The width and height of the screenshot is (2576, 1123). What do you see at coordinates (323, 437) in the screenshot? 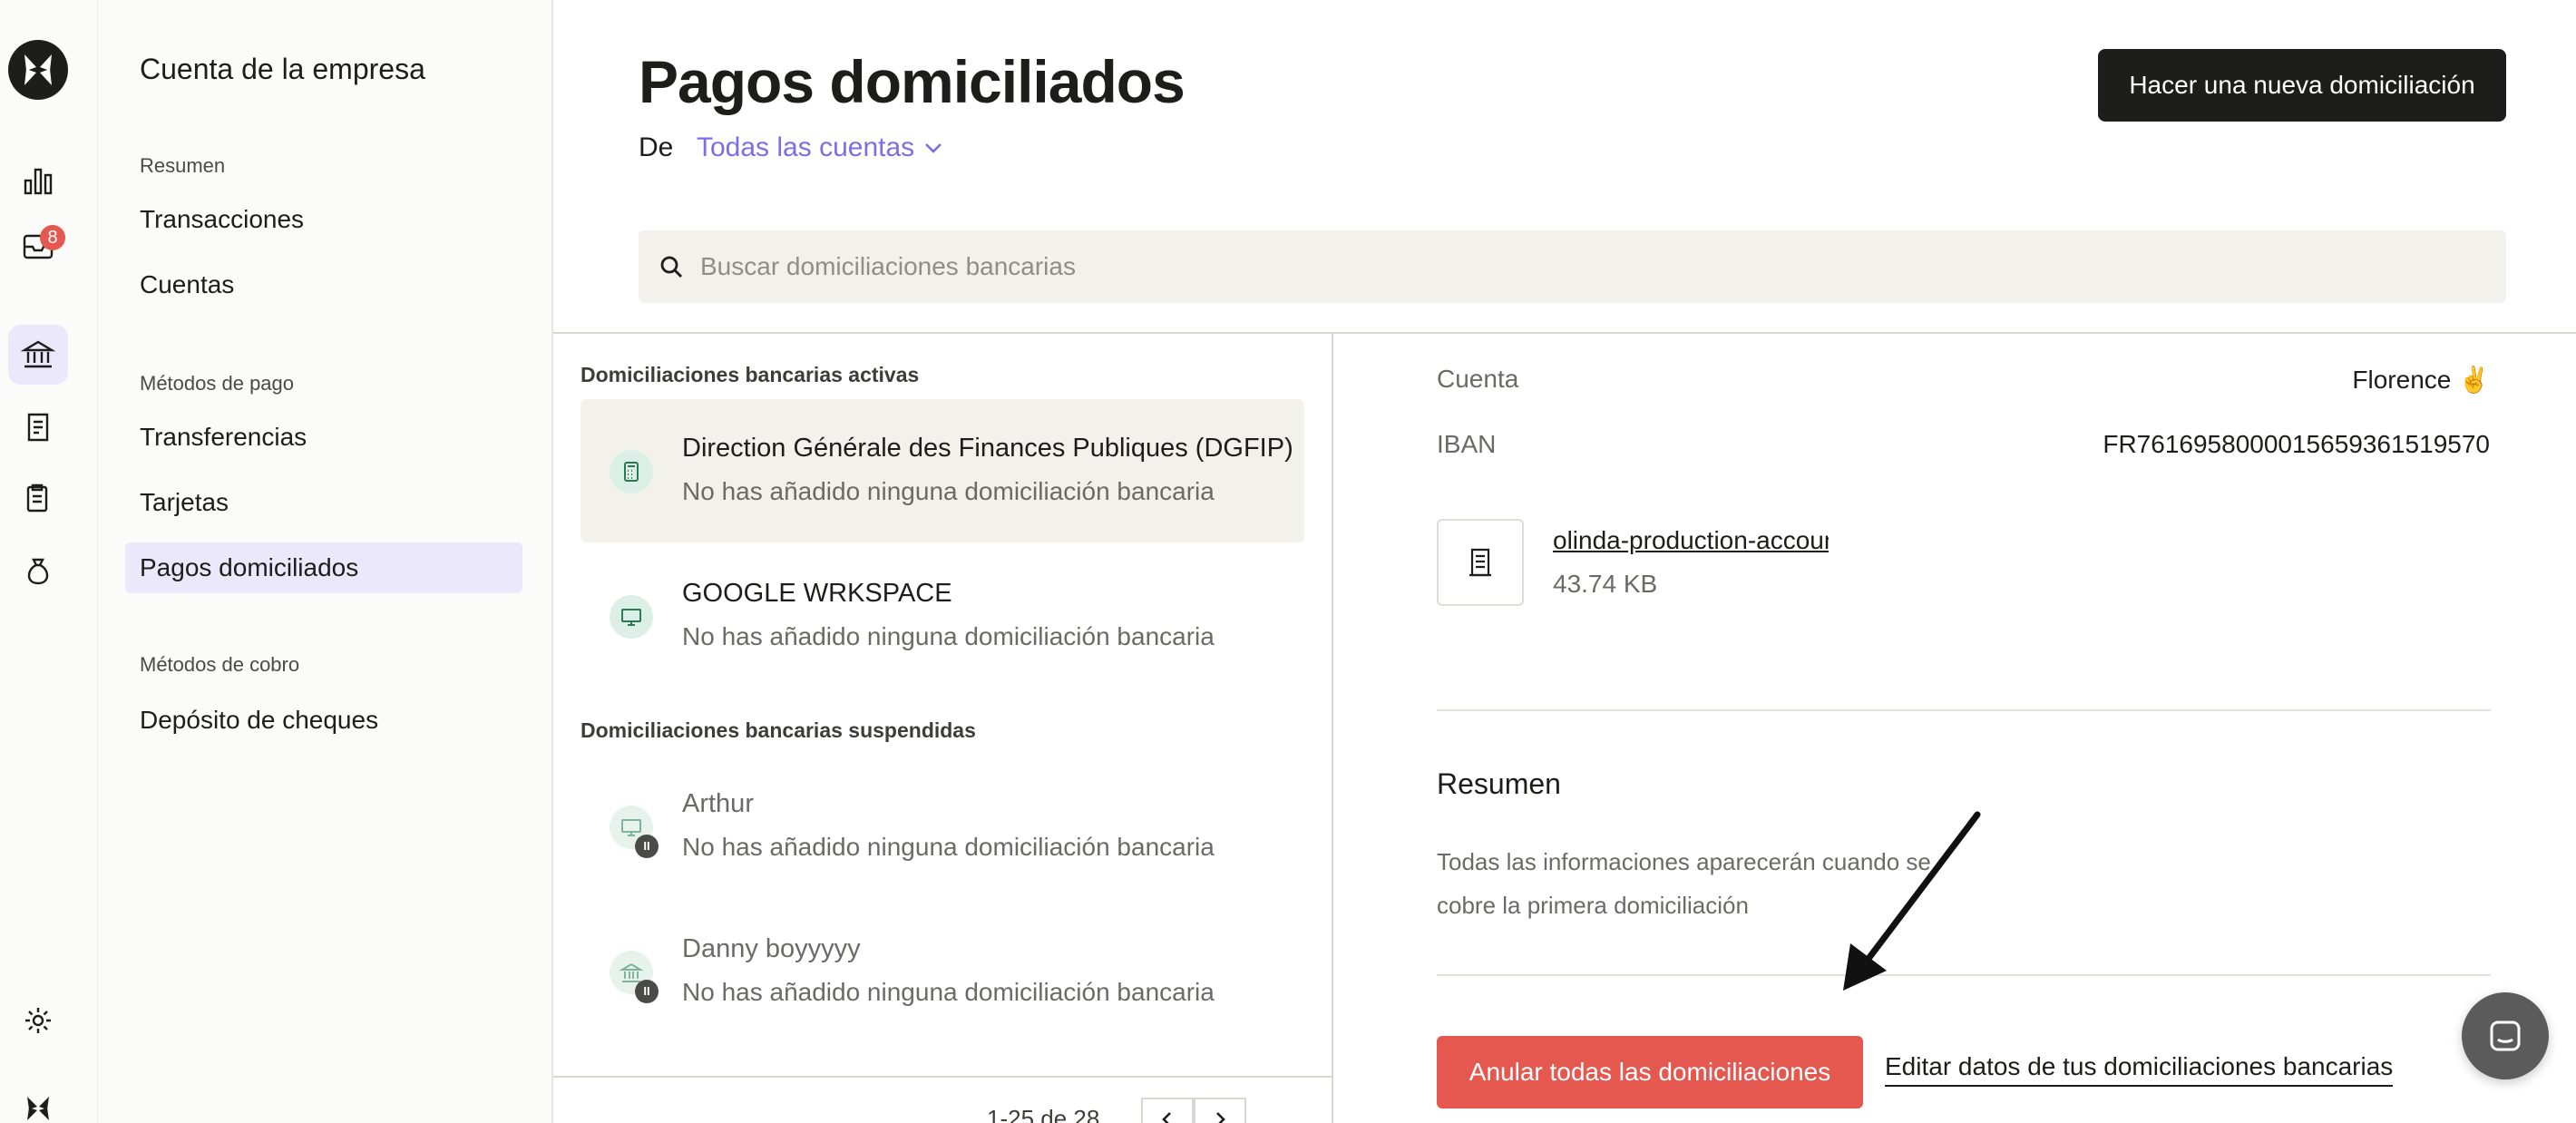
I see `sidebar-item-transfers: Transferencias` at bounding box center [323, 437].